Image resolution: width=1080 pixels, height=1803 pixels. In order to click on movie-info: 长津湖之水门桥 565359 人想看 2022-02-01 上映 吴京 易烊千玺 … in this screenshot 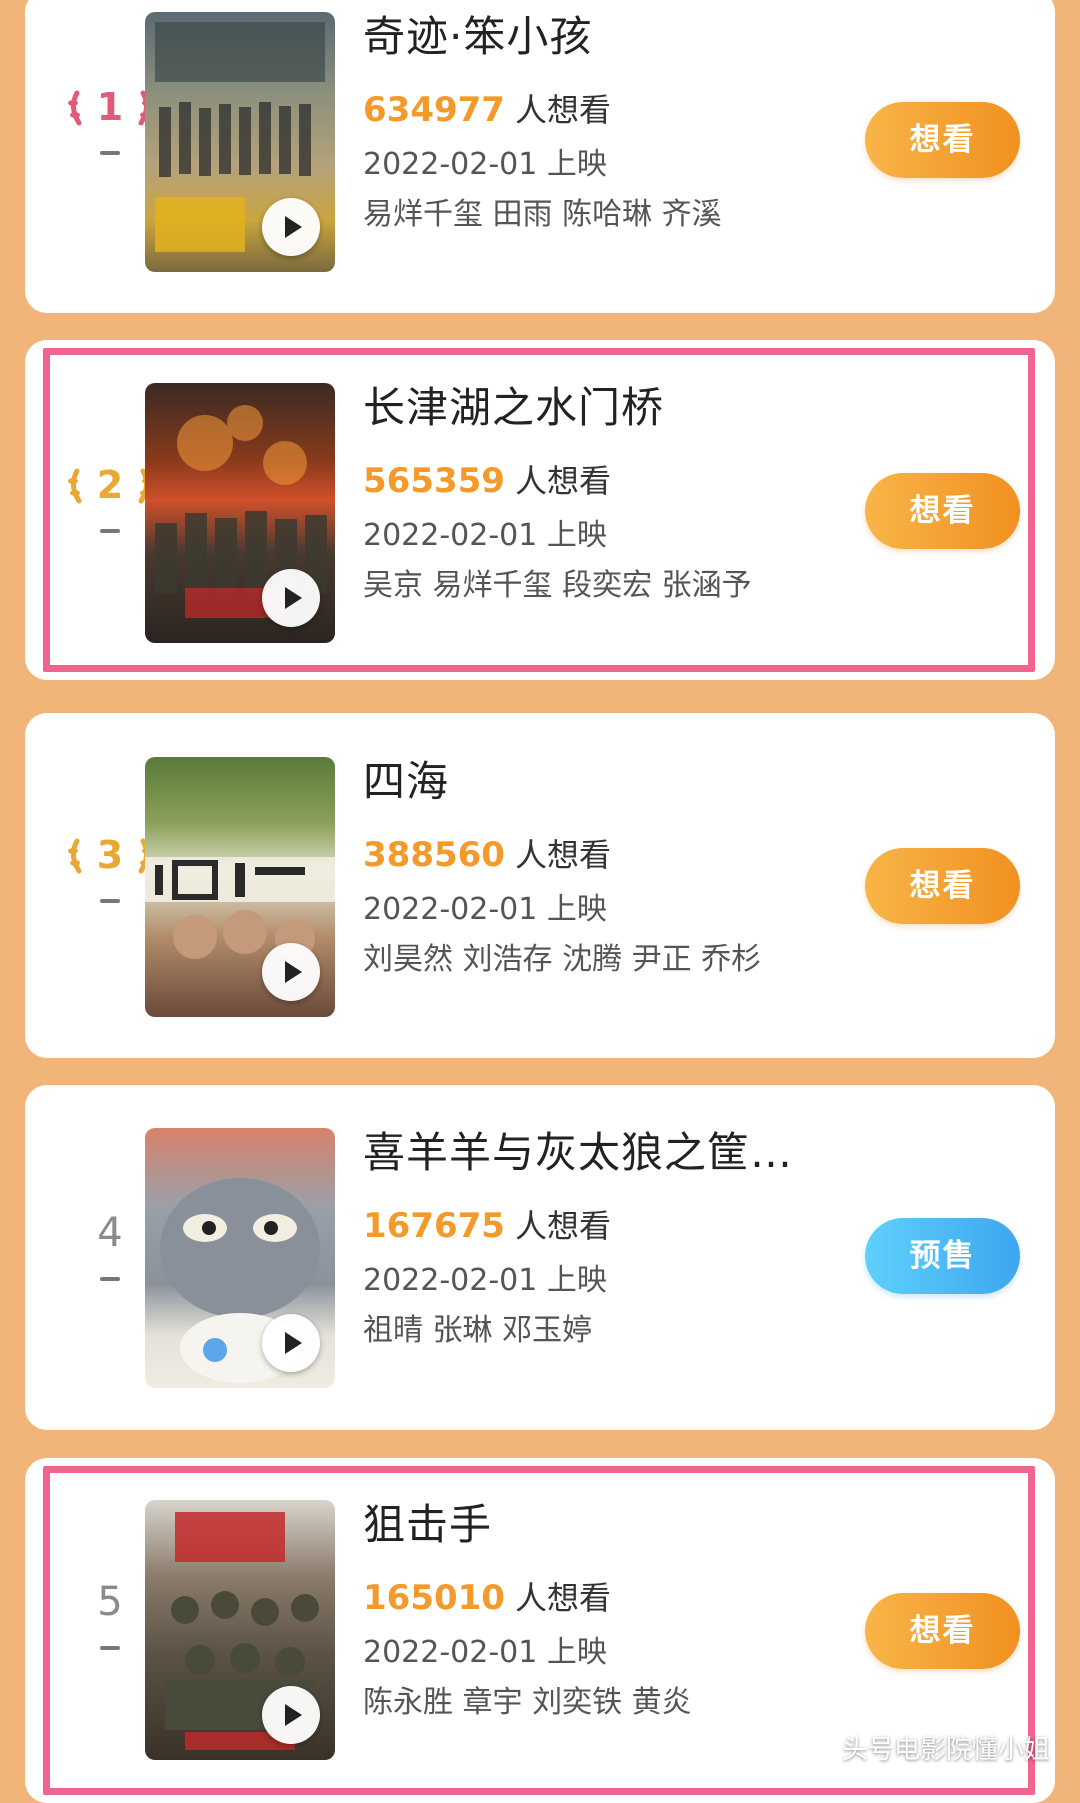, I will do `click(603, 494)`.